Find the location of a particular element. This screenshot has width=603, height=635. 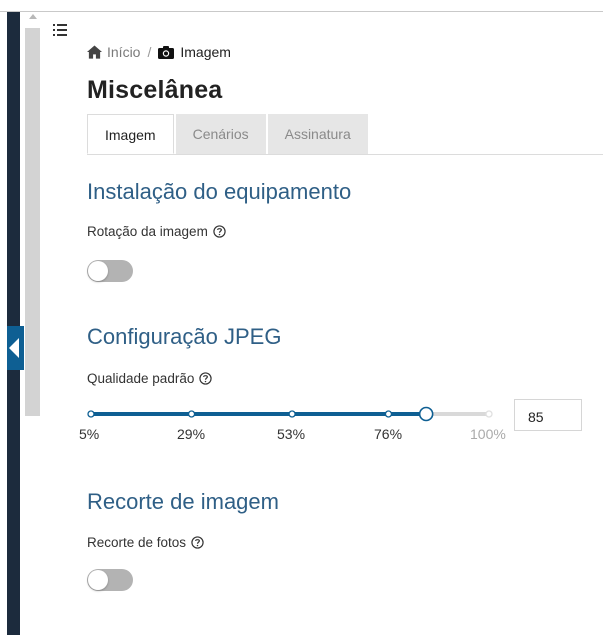

field-label-quality: Qualidade padrão is located at coordinates (150, 378).